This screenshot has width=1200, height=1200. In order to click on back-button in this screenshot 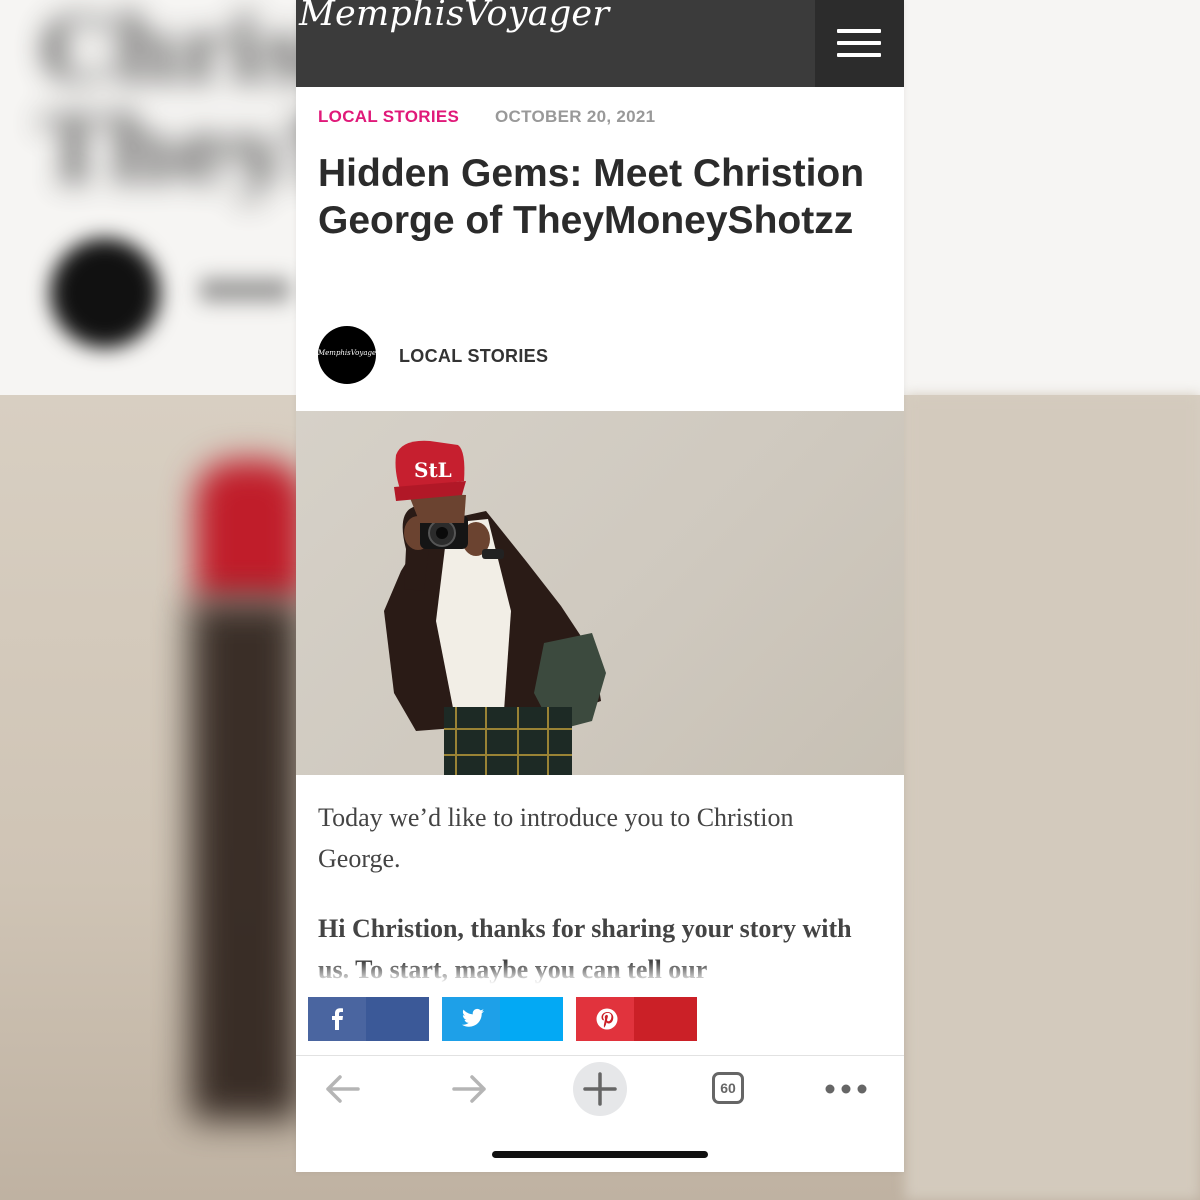, I will do `click(344, 1089)`.